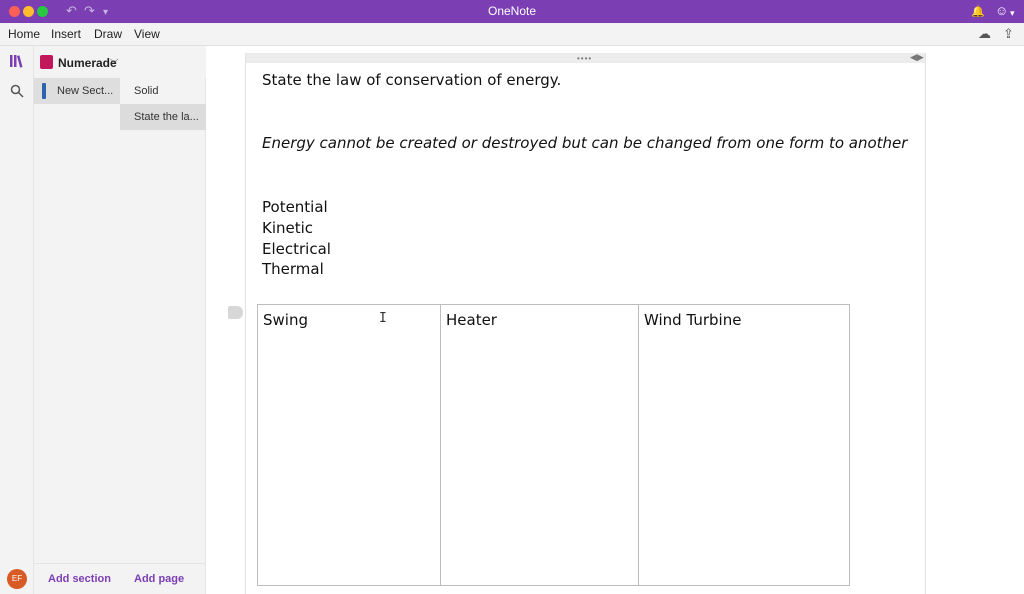  Describe the element at coordinates (471, 320) in the screenshot. I see `table-header-heater: Heater` at that location.